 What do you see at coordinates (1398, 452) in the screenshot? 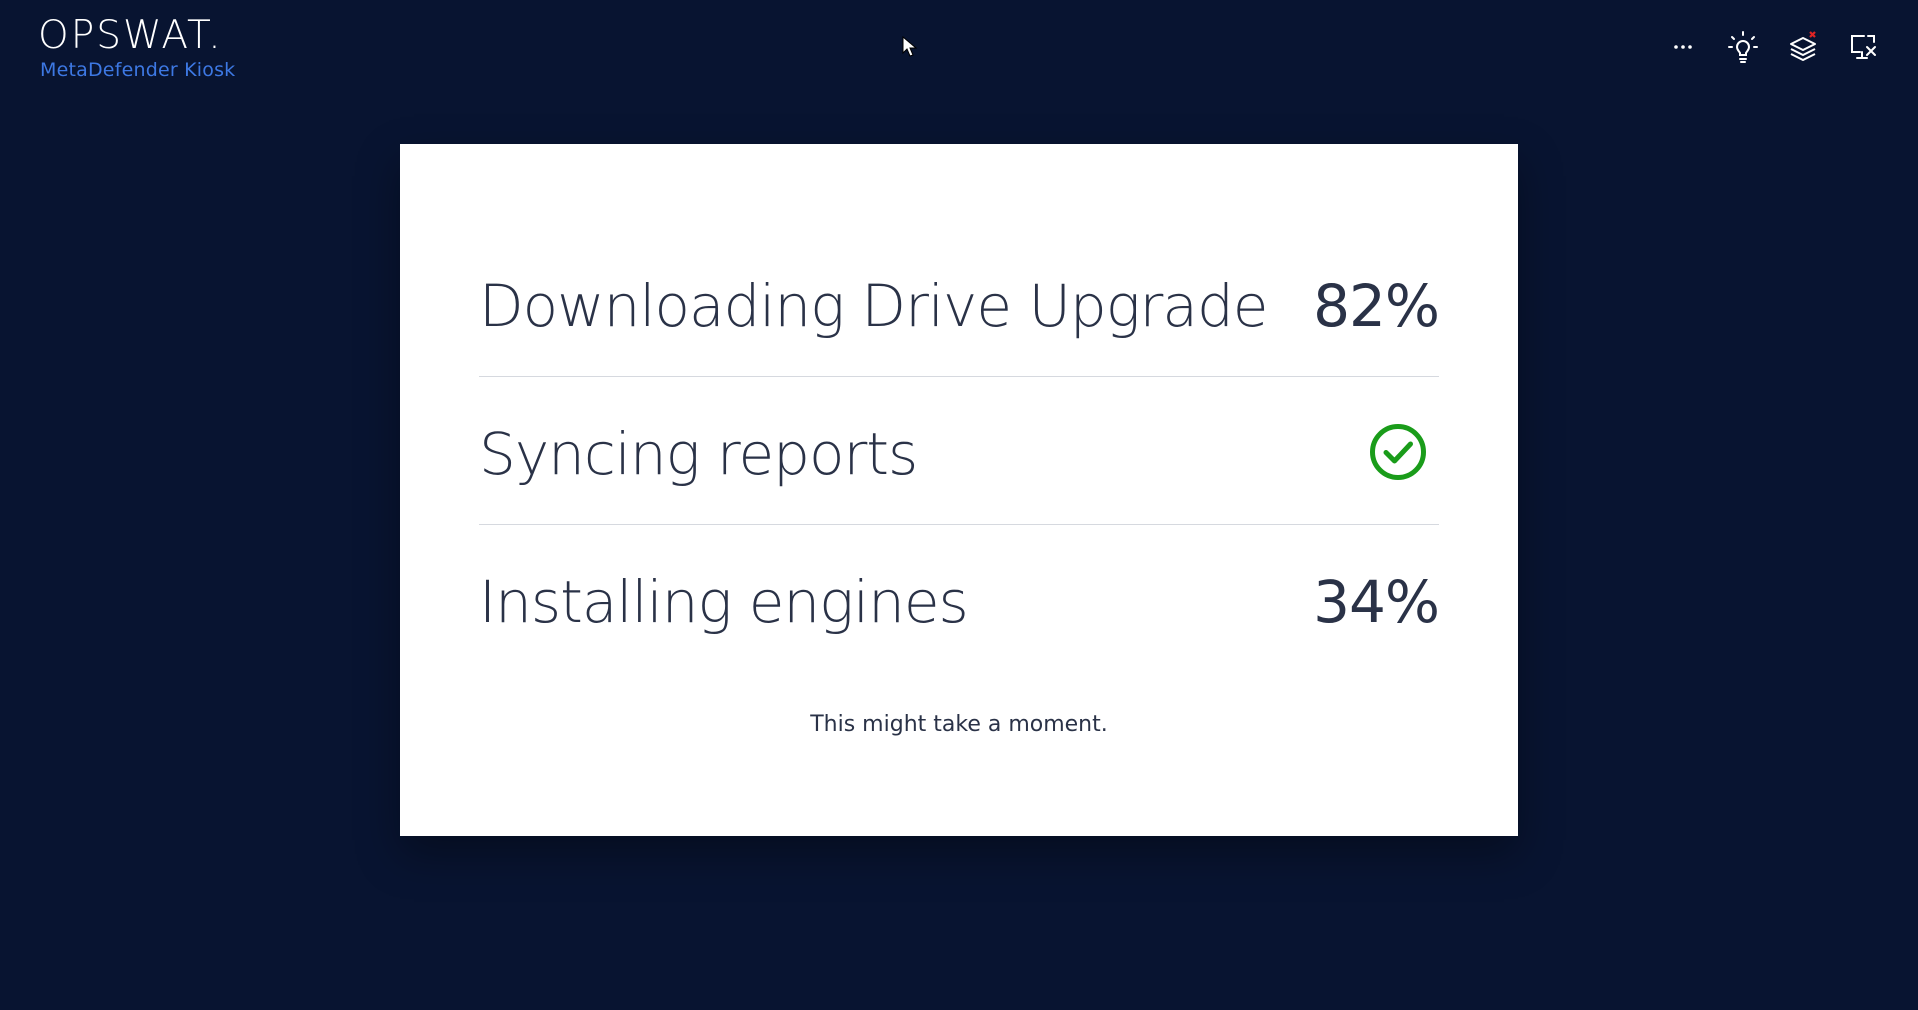
I see `check-circle-icon` at bounding box center [1398, 452].